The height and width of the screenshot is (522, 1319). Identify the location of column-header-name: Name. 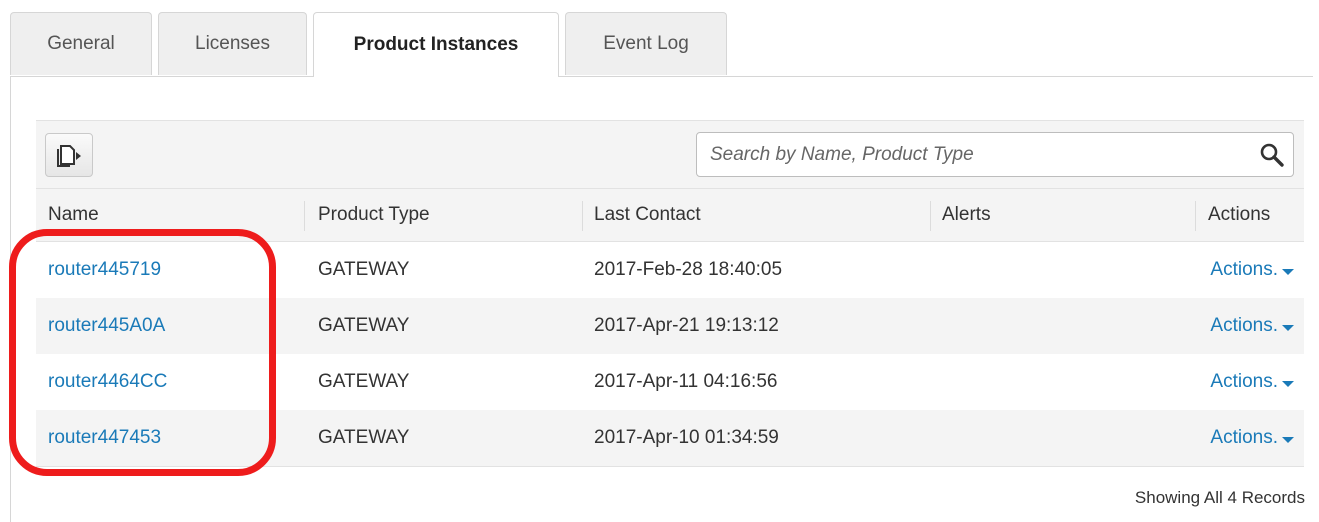
(170, 215).